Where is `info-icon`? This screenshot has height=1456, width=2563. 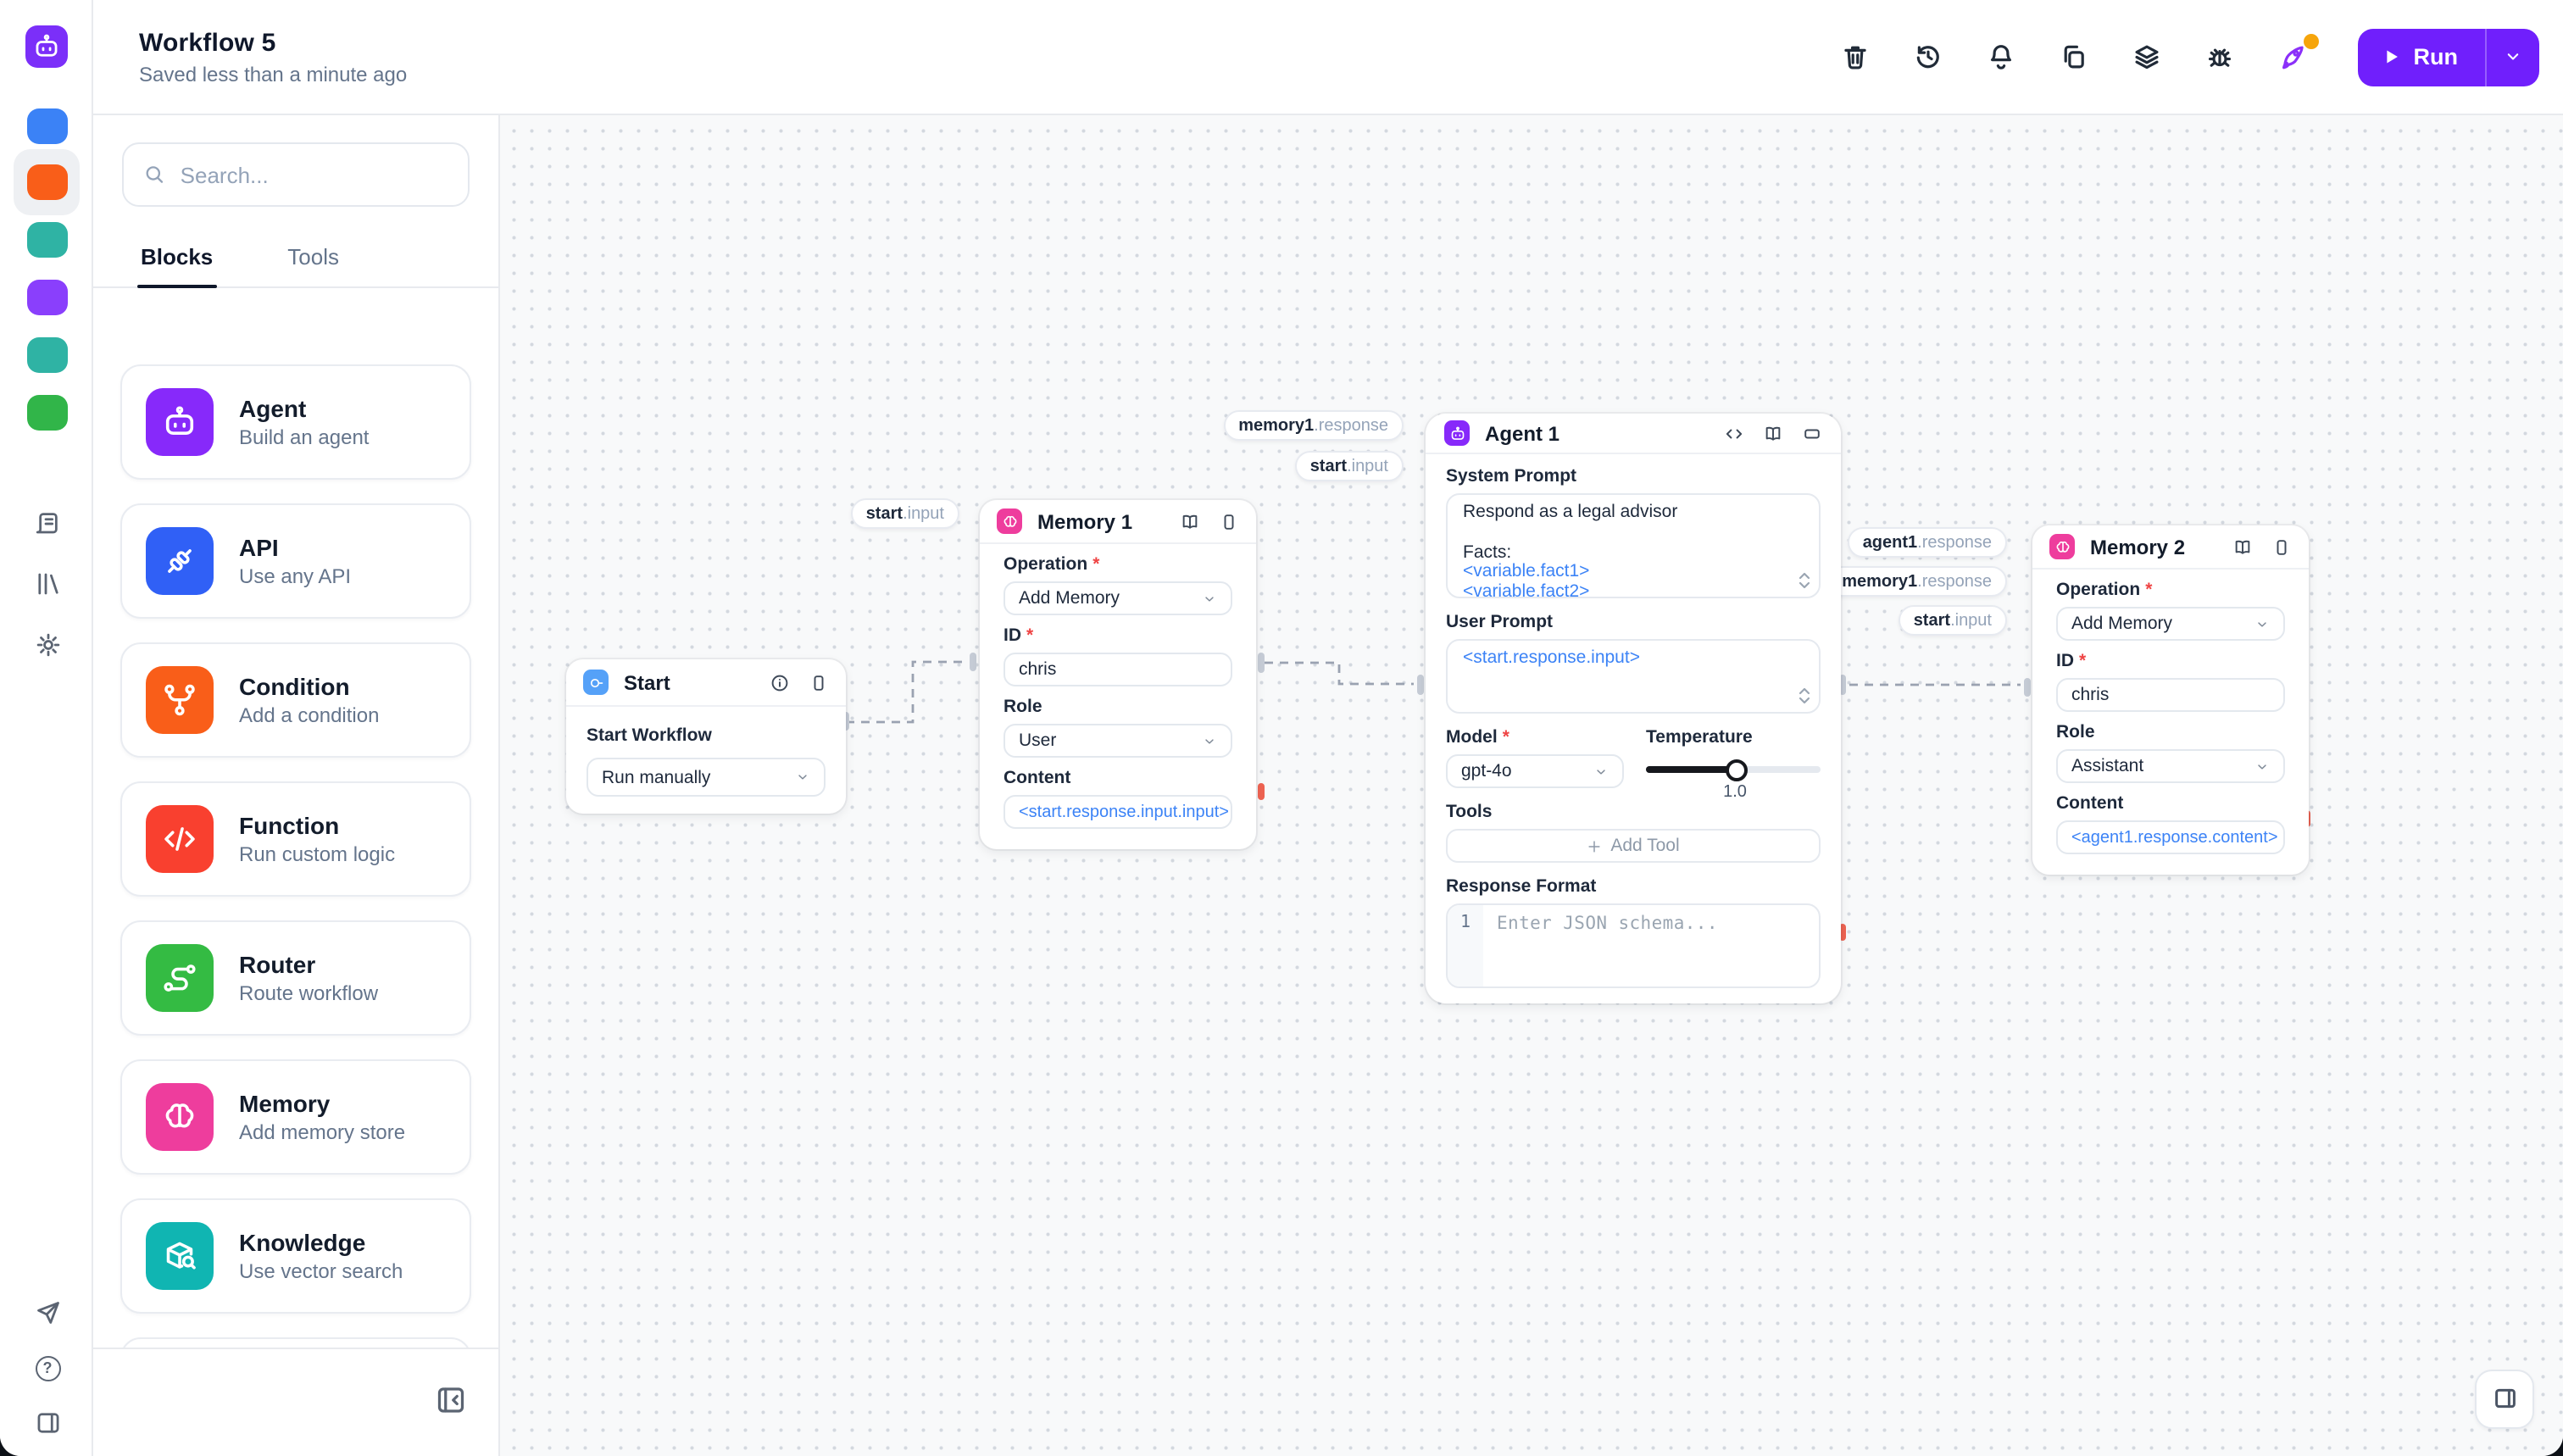 info-icon is located at coordinates (780, 682).